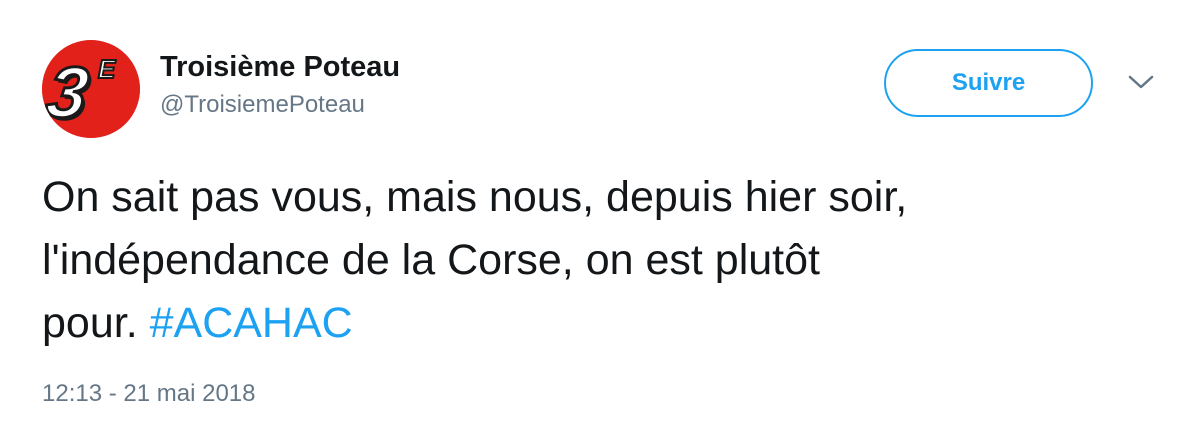 The height and width of the screenshot is (436, 1196). I want to click on svg-text: E, so click(107, 69).